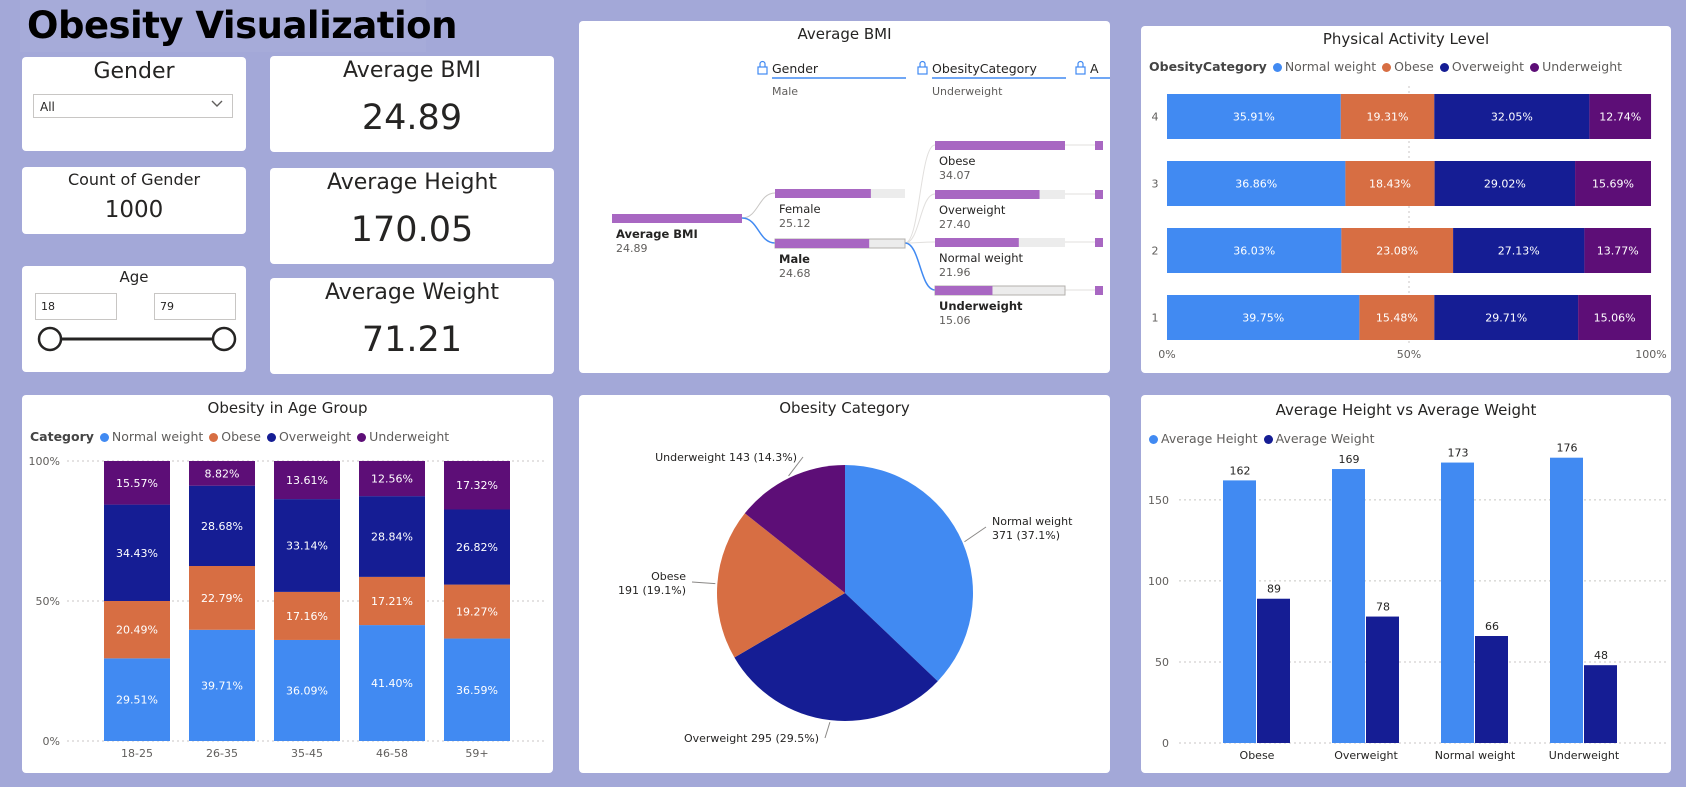 The image size is (1686, 787). Describe the element at coordinates (137, 553) in the screenshot. I see `data-label: 34.43%` at that location.